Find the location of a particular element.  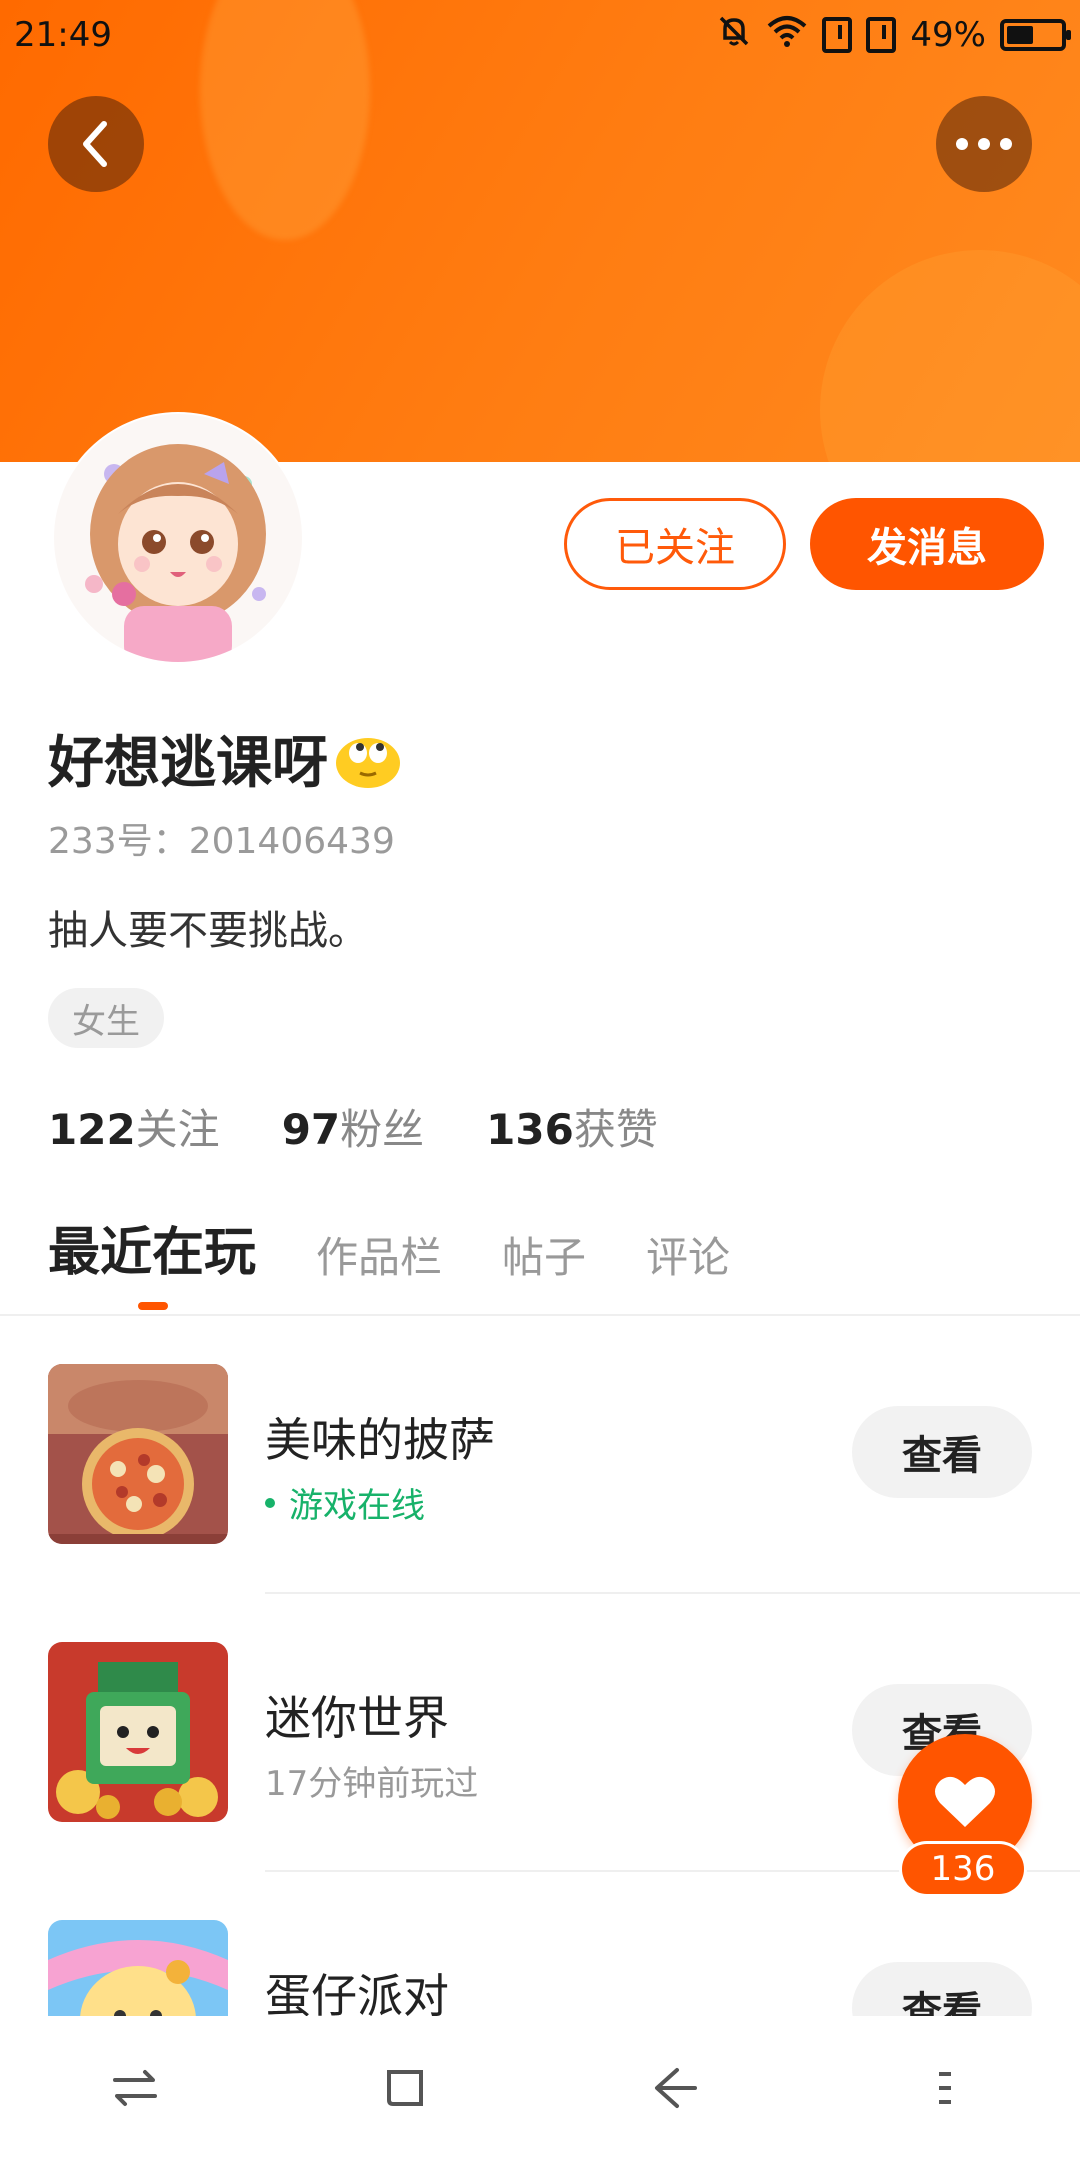

menu-button is located at coordinates (945, 2088).